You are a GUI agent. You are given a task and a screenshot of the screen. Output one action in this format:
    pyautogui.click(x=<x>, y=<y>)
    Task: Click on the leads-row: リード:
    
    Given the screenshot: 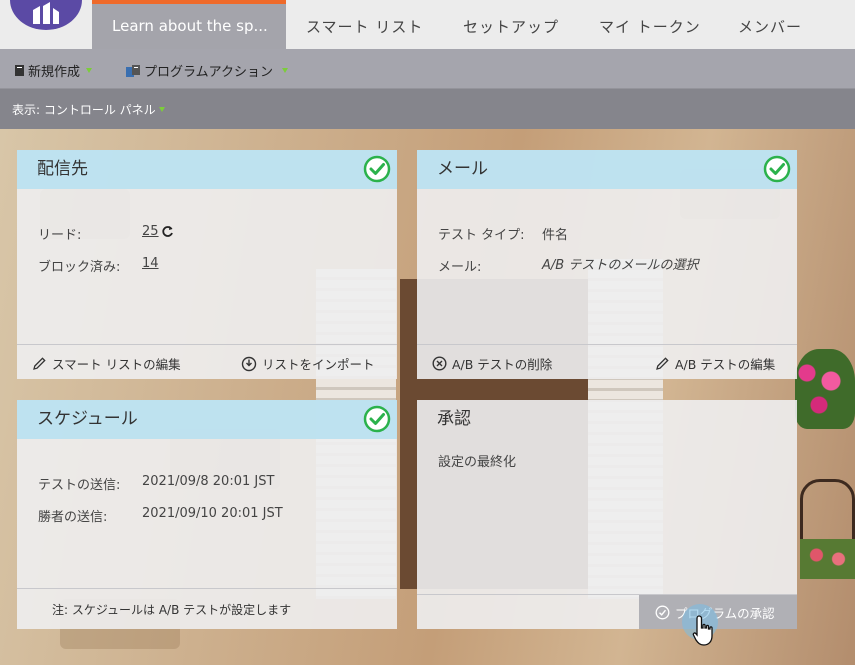 What is the action you would take?
    pyautogui.click(x=59, y=233)
    